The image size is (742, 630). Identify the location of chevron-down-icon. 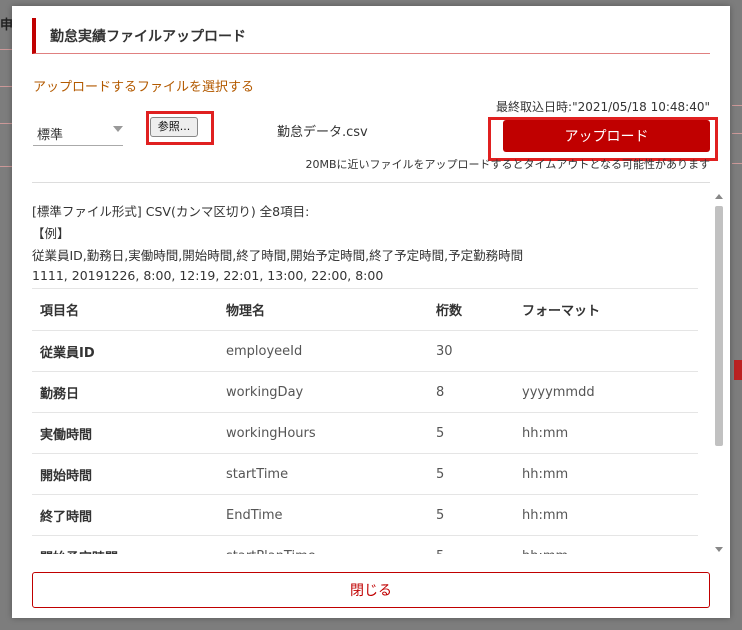
(118, 129).